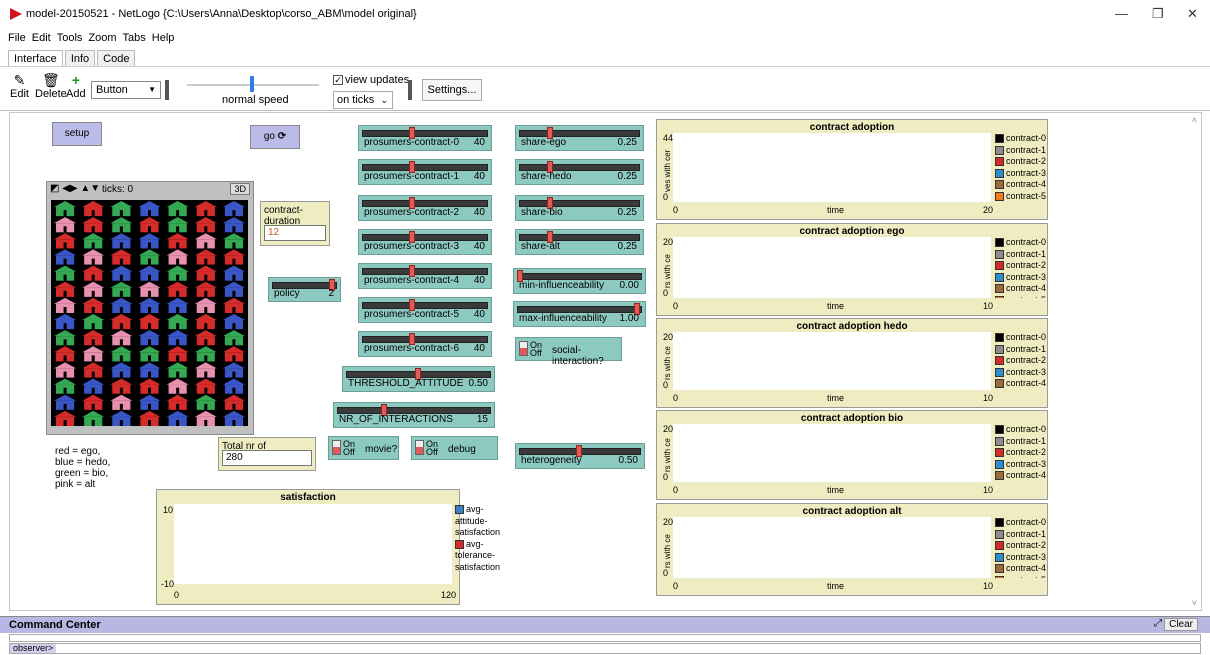 This screenshot has height=655, width=1210. Describe the element at coordinates (134, 38) in the screenshot. I see `menu-tabs: Tabs` at that location.